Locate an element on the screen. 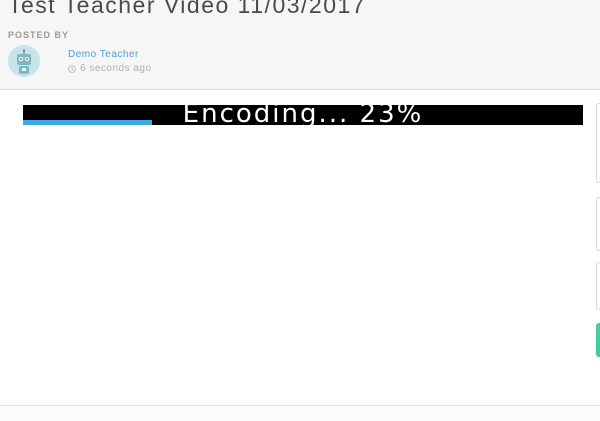 The height and width of the screenshot is (421, 600). post-timestamp: 6 seconds ago is located at coordinates (110, 68).